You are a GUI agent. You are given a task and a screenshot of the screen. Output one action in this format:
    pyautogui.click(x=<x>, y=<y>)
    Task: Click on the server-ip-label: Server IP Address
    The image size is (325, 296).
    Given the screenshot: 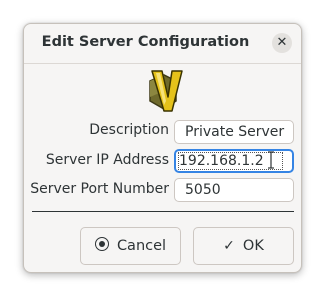 What is the action you would take?
    pyautogui.click(x=107, y=160)
    